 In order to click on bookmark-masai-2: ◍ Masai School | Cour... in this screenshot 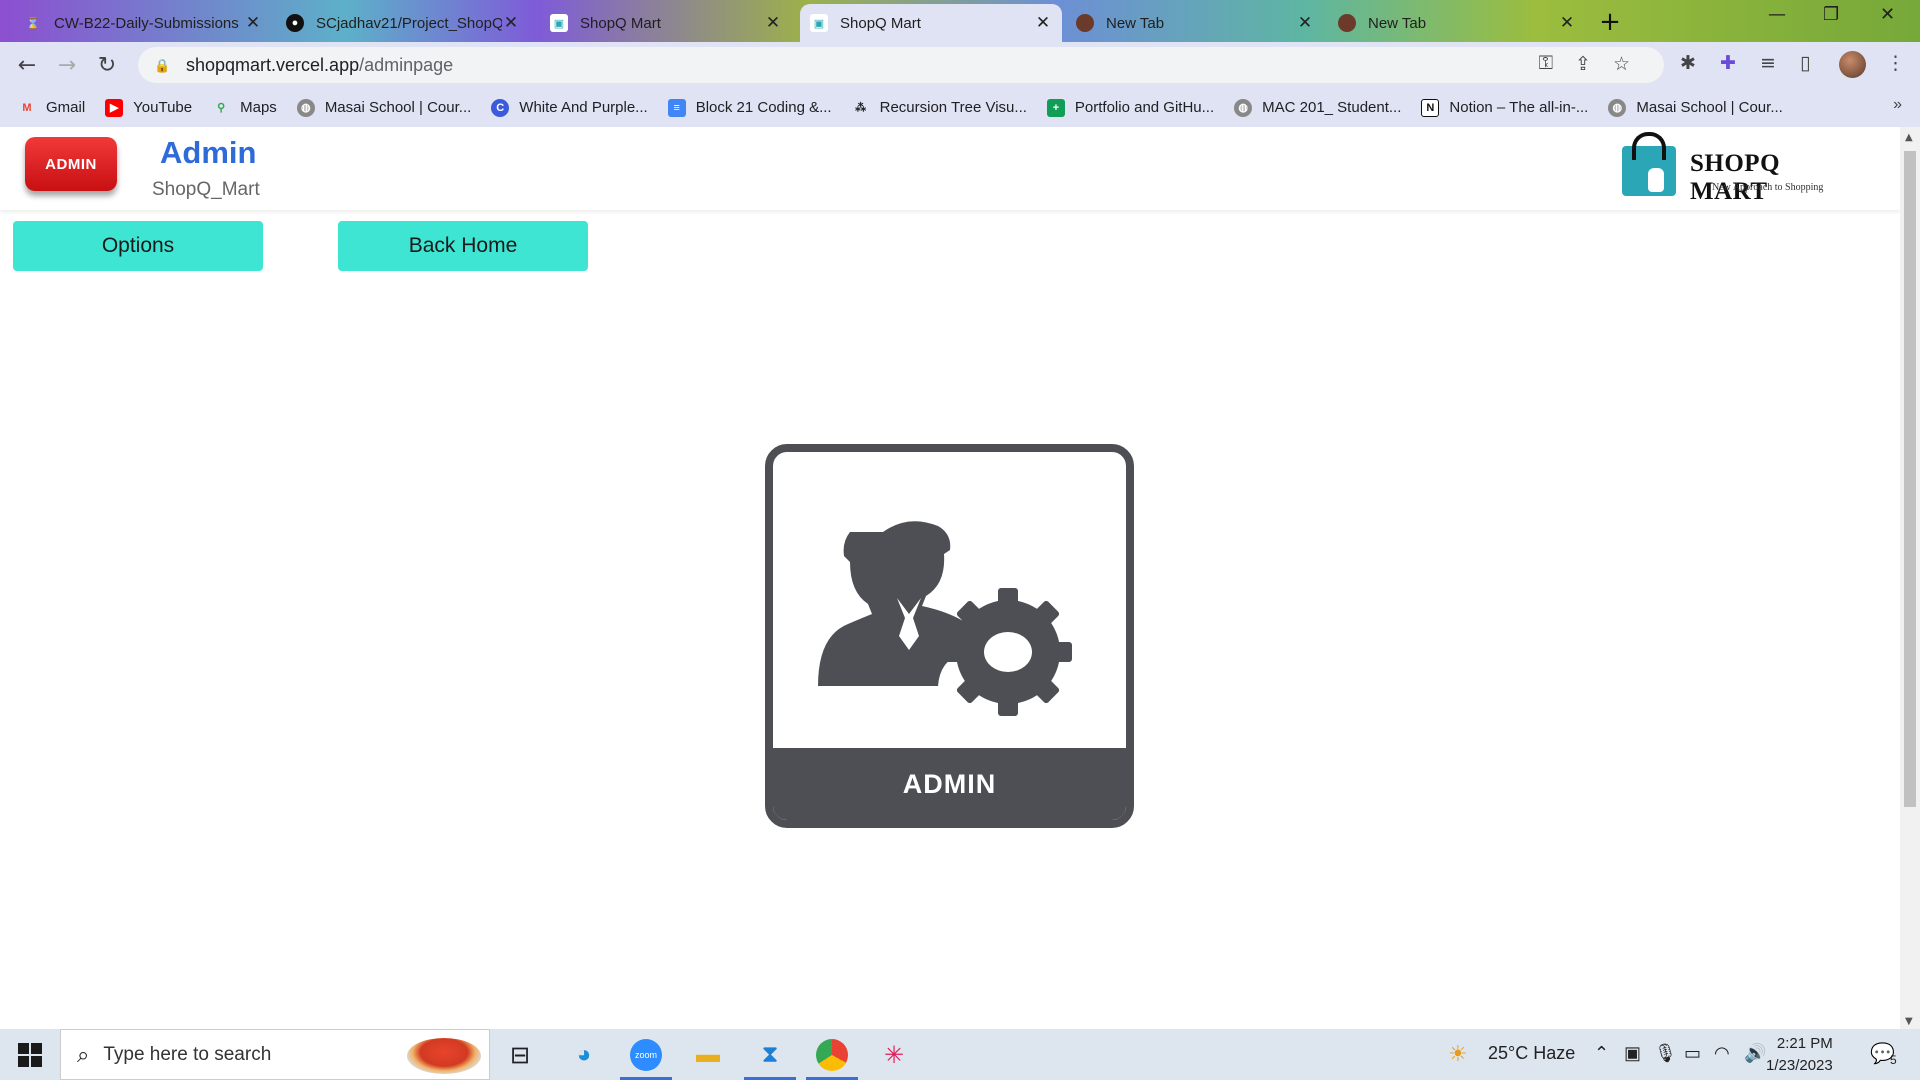, I will do `click(1695, 107)`.